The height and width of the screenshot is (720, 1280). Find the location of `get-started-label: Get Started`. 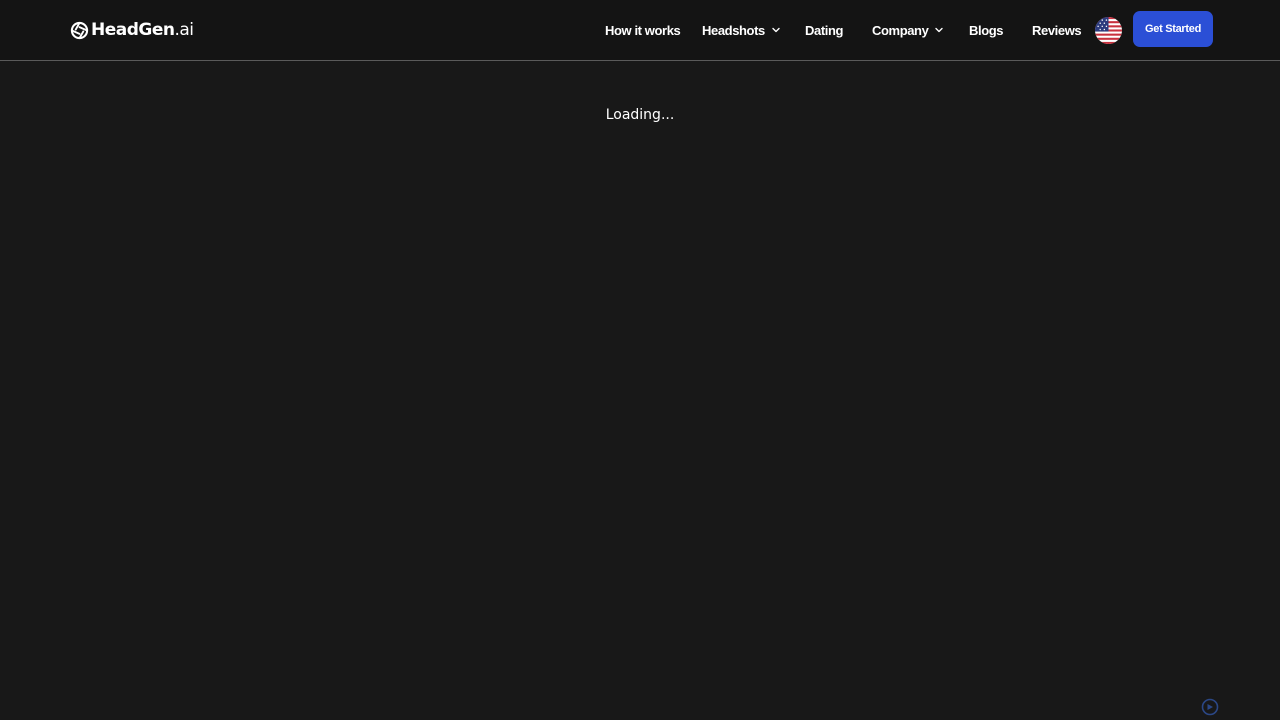

get-started-label: Get Started is located at coordinates (1173, 29).